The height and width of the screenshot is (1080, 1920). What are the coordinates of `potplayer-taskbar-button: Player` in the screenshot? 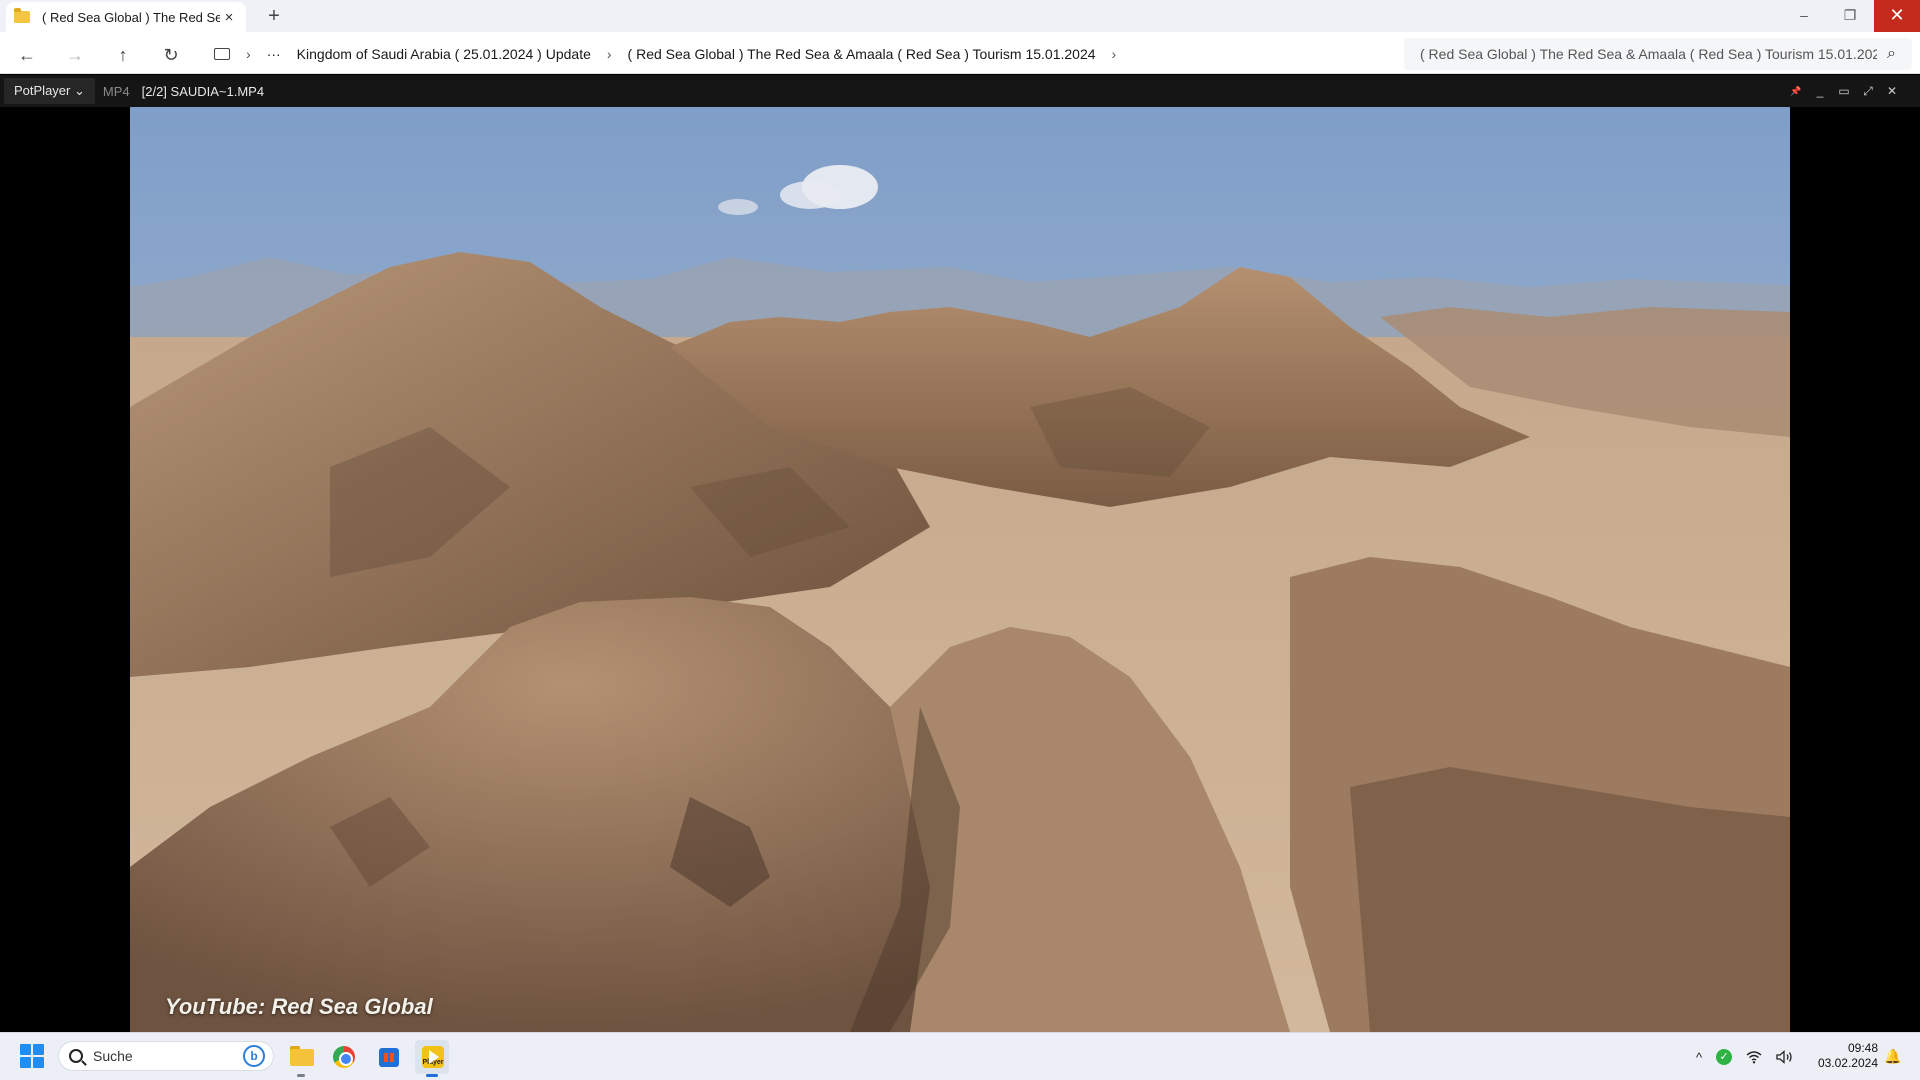 It's located at (432, 1058).